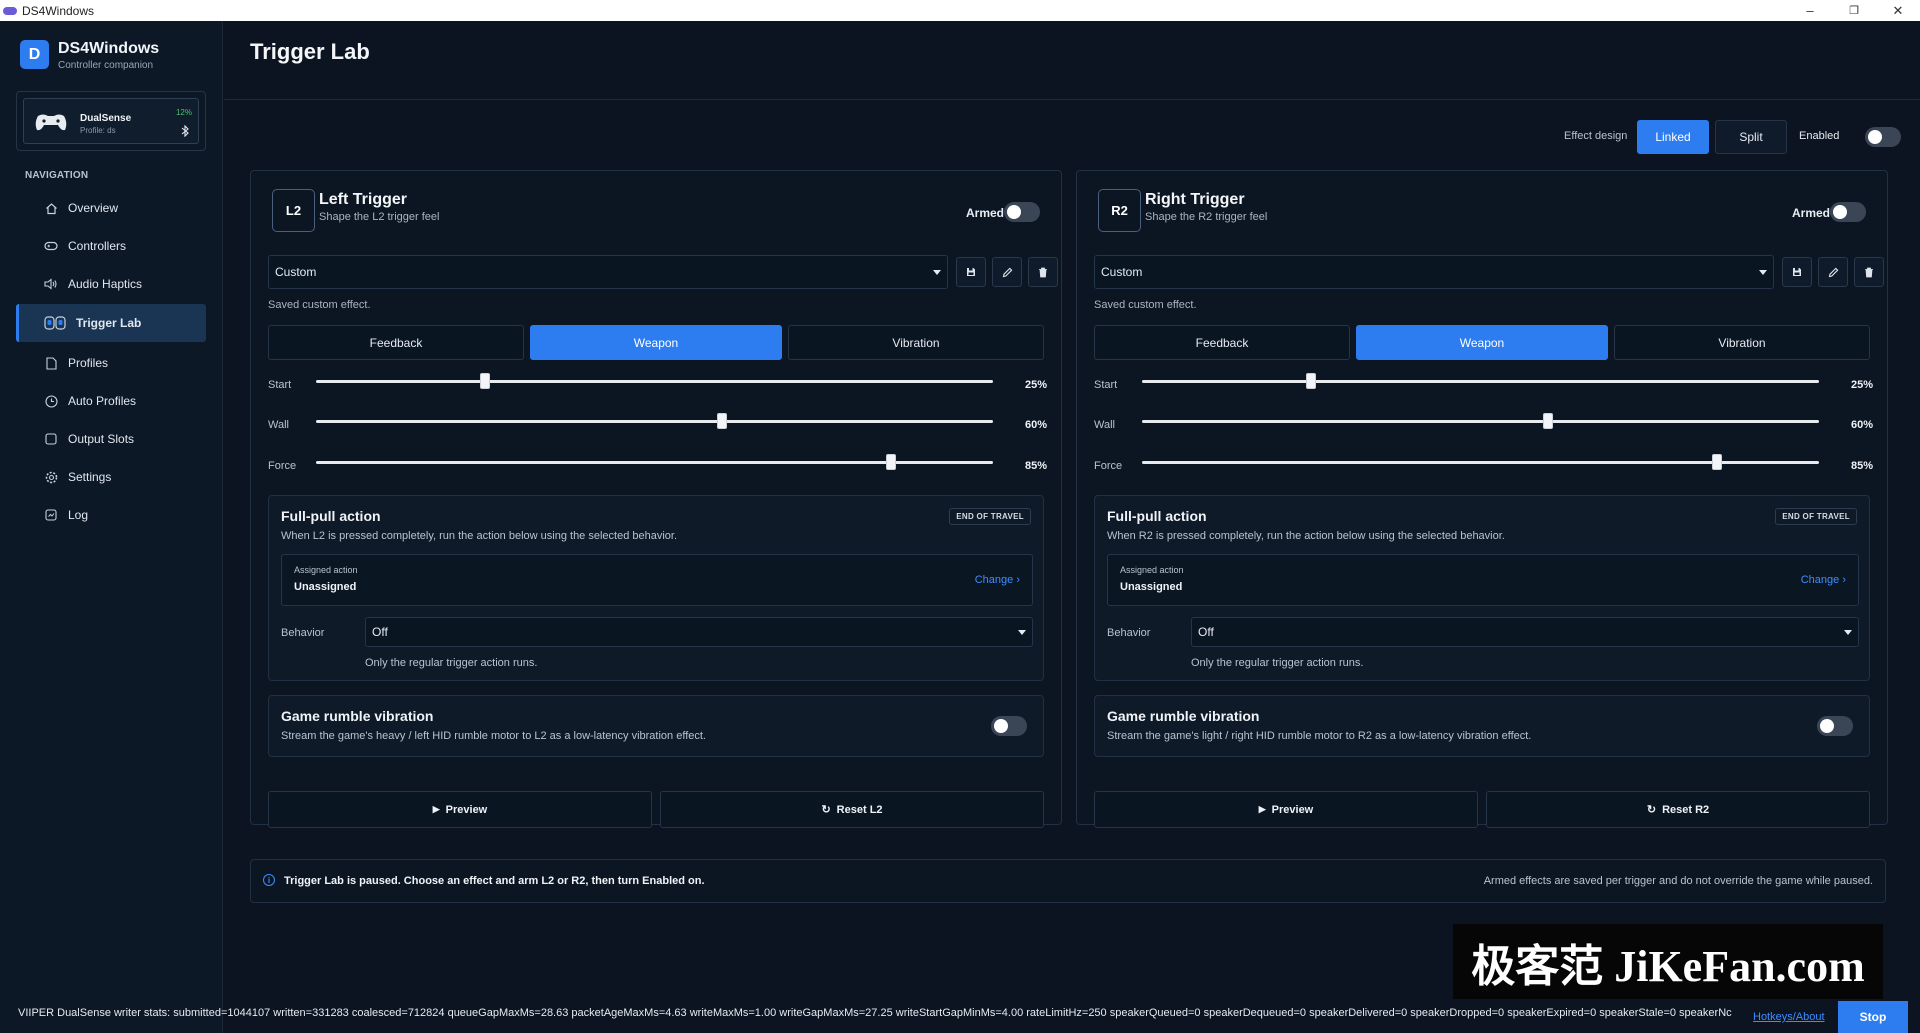 The width and height of the screenshot is (1920, 1033). Describe the element at coordinates (1816, 516) in the screenshot. I see `end-of-travel-badge: END OF TRAVEL` at that location.